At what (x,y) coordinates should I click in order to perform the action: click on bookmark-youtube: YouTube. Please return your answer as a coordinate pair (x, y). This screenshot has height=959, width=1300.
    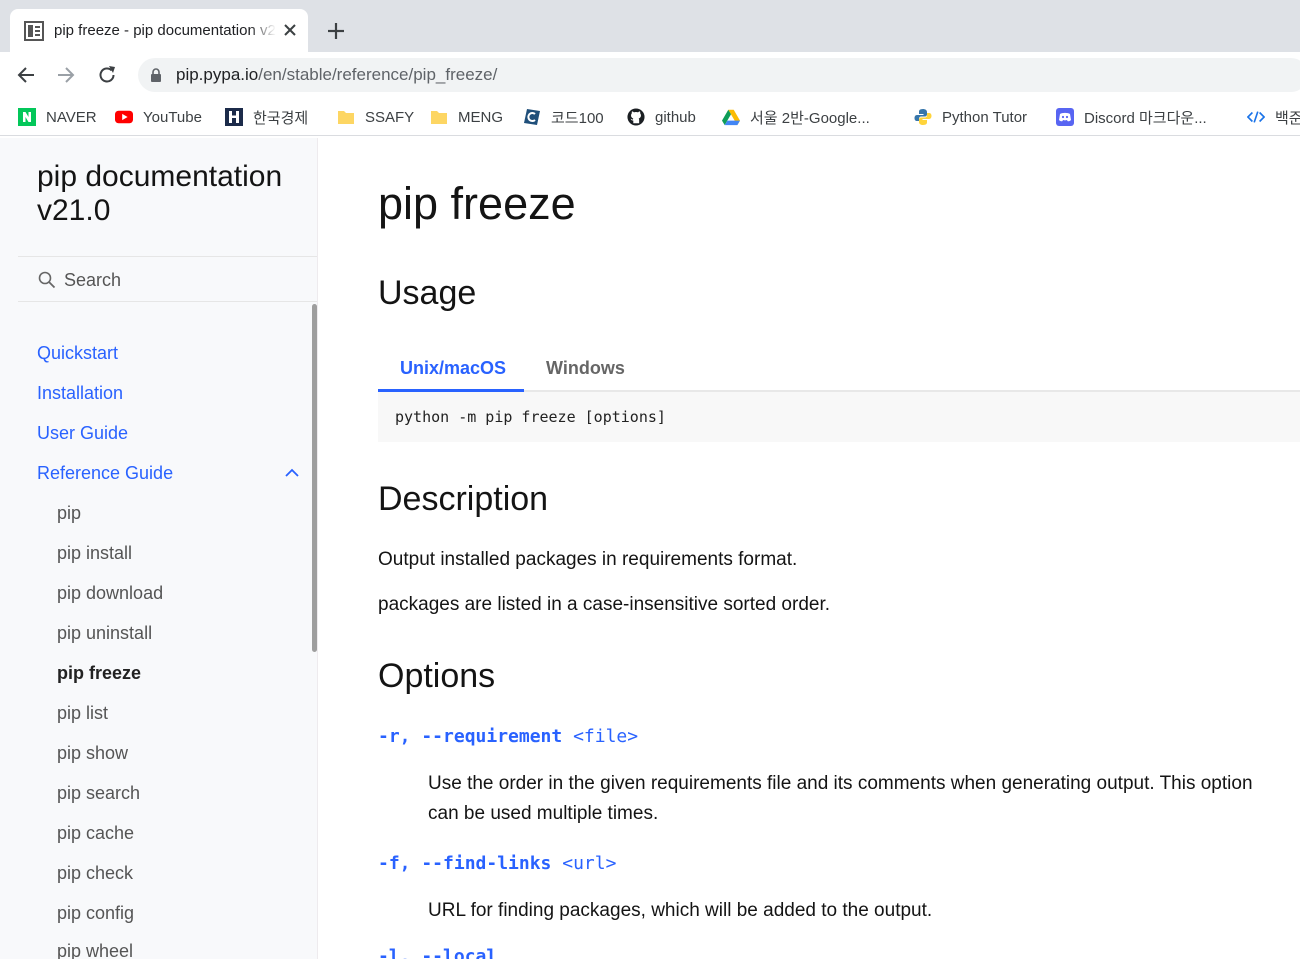
    Looking at the image, I should click on (158, 117).